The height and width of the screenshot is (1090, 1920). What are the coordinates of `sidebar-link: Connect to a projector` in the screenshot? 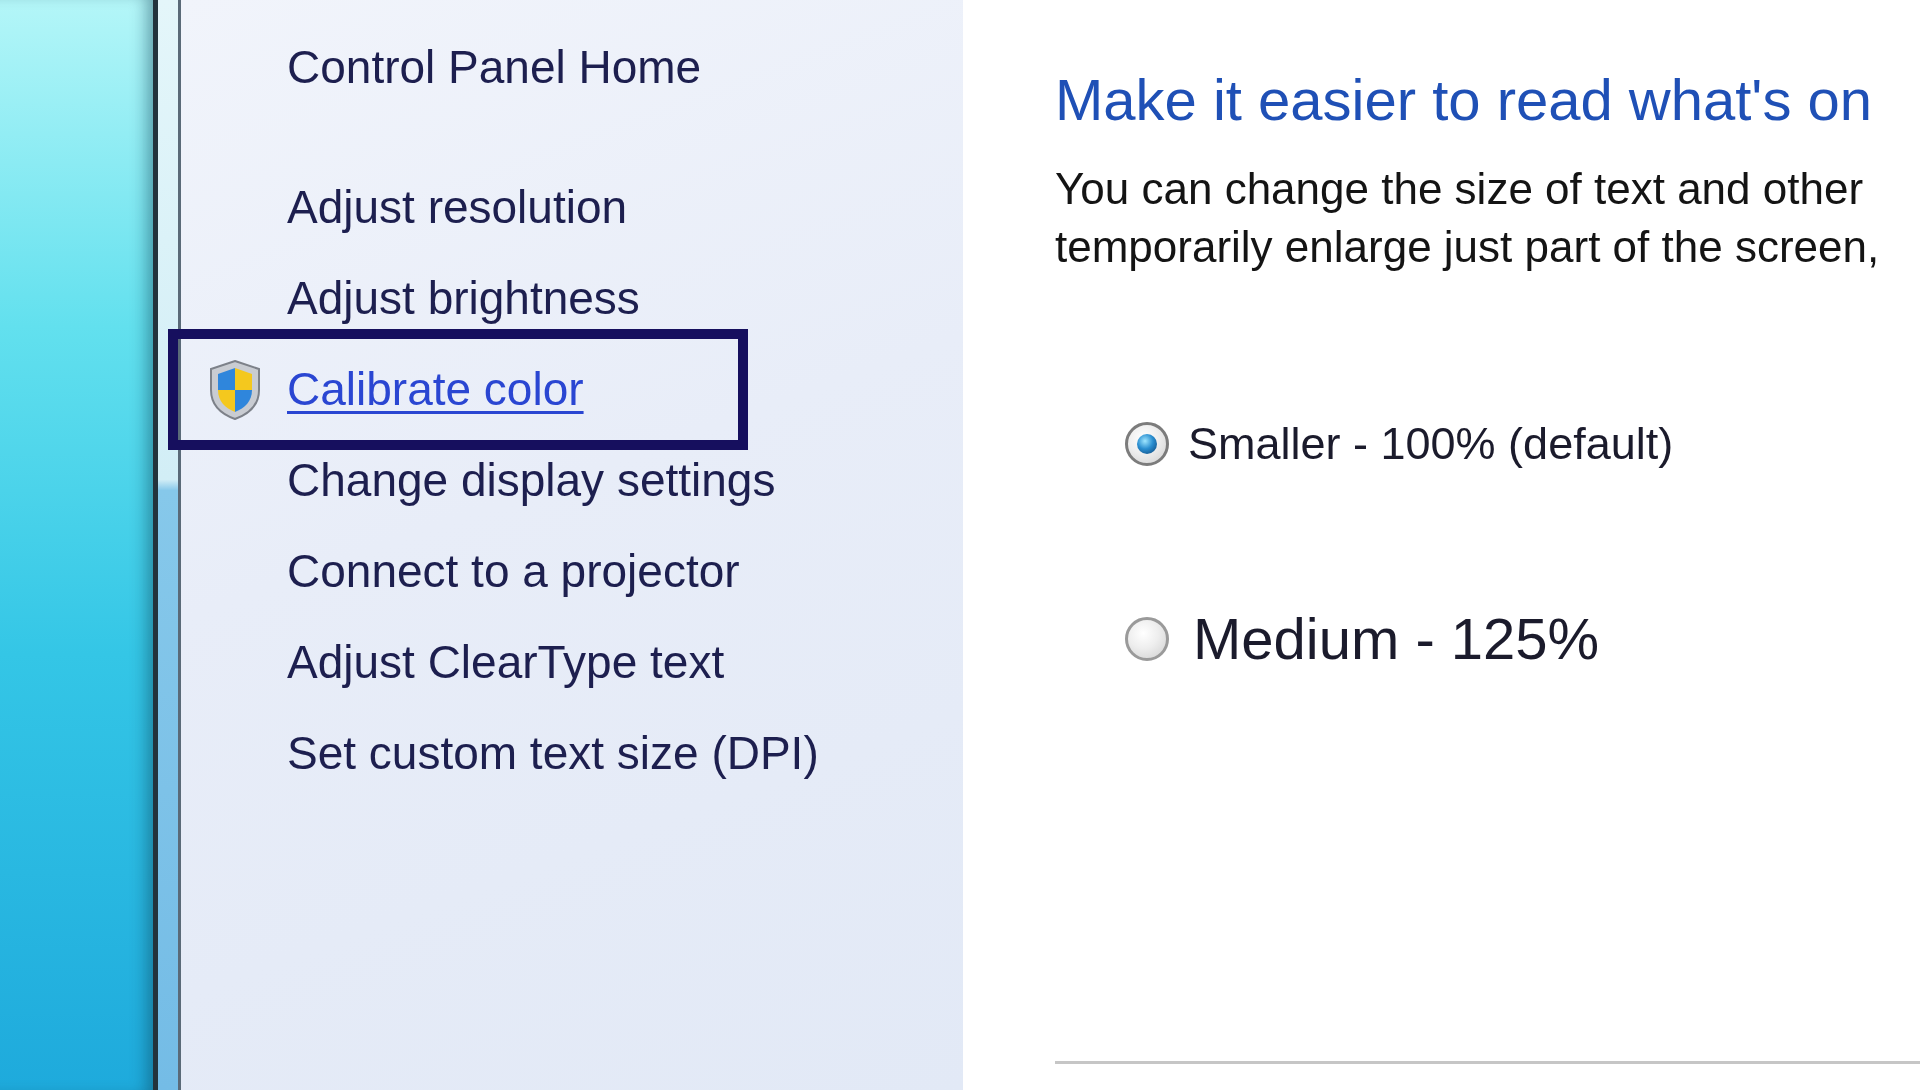 It's located at (513, 571).